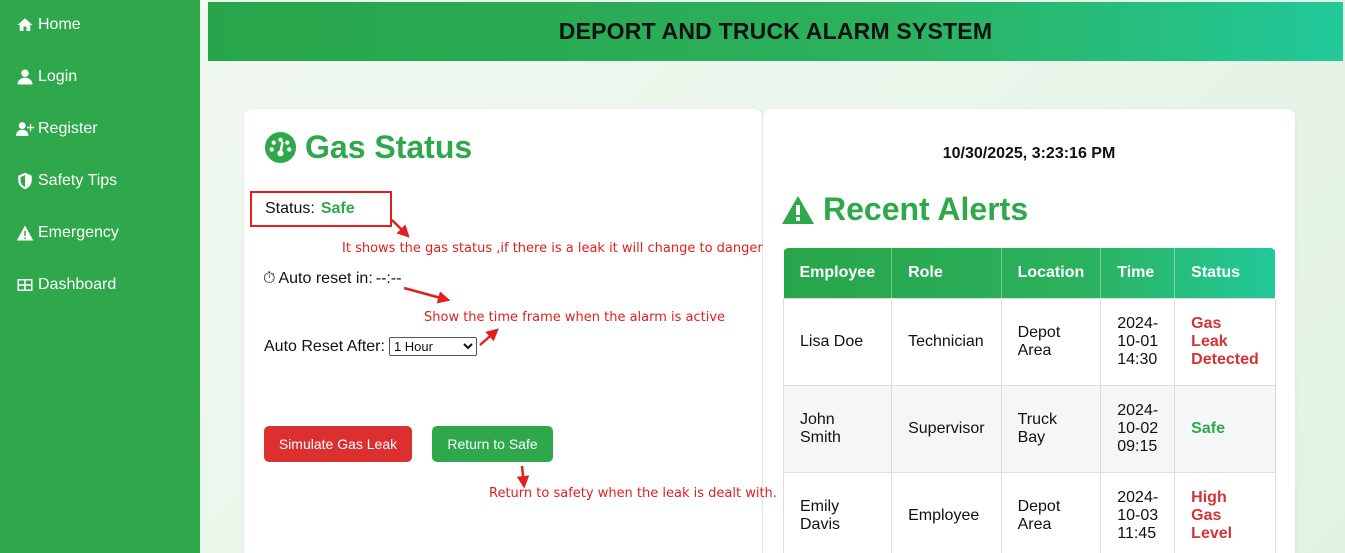 The image size is (1345, 553). I want to click on gas-status-title: Gas Status, so click(389, 147).